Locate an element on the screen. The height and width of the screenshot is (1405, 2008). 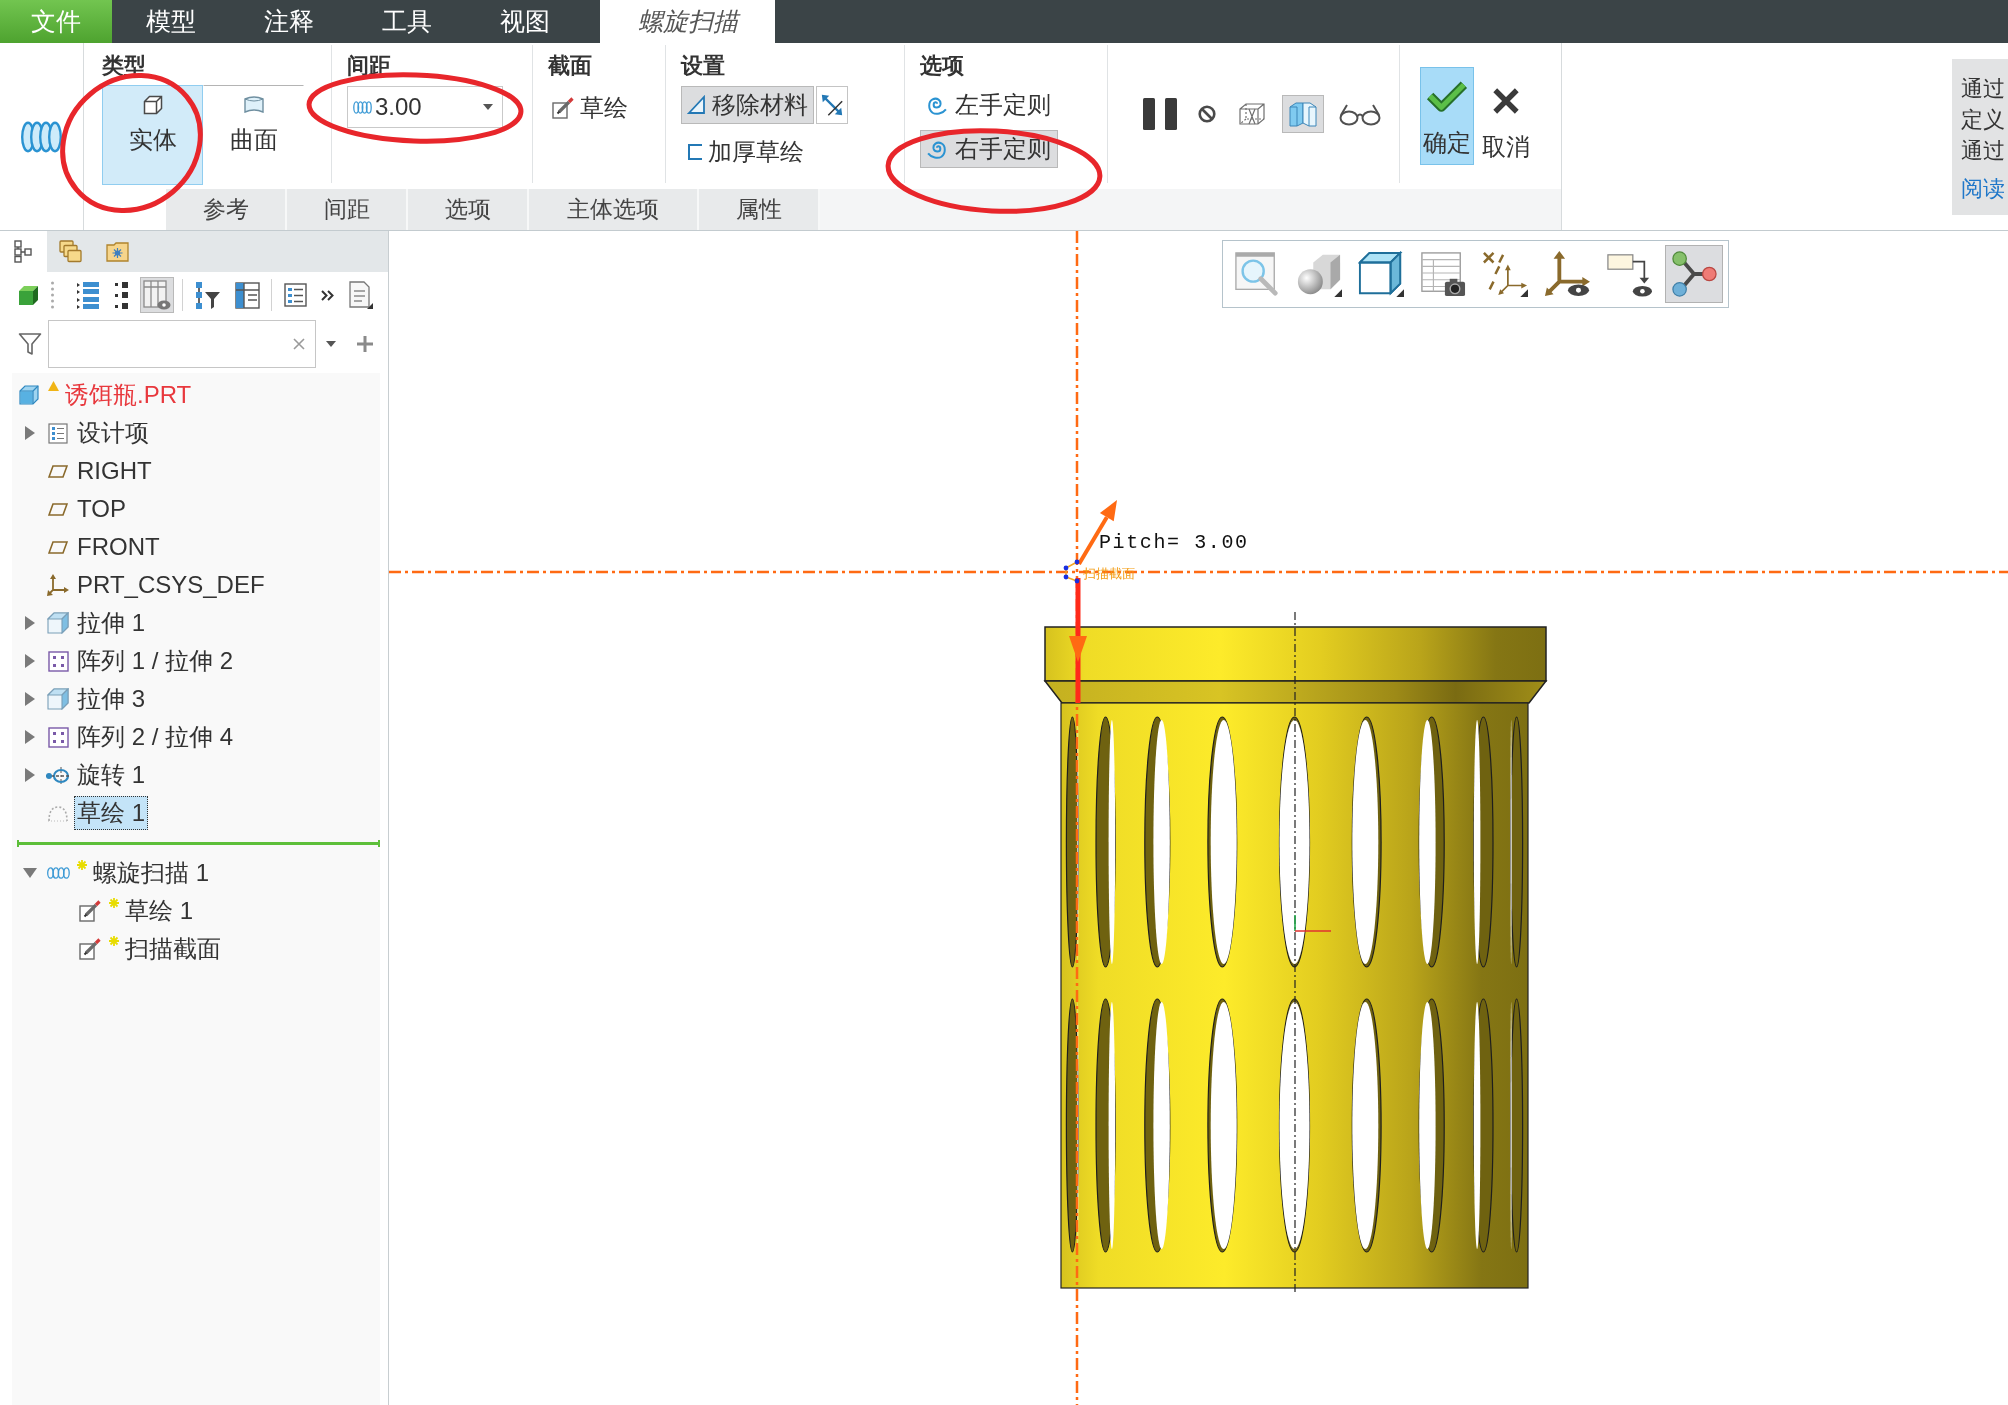
wedge-icon is located at coordinates (697, 105).